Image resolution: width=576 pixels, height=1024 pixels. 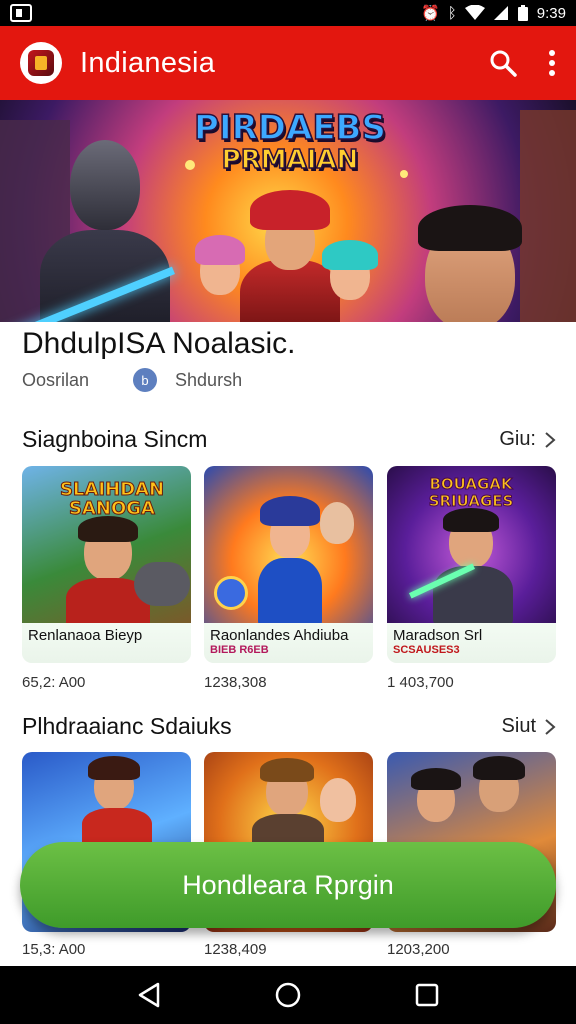 What do you see at coordinates (350, 255) in the screenshot?
I see `right-heroine-hair` at bounding box center [350, 255].